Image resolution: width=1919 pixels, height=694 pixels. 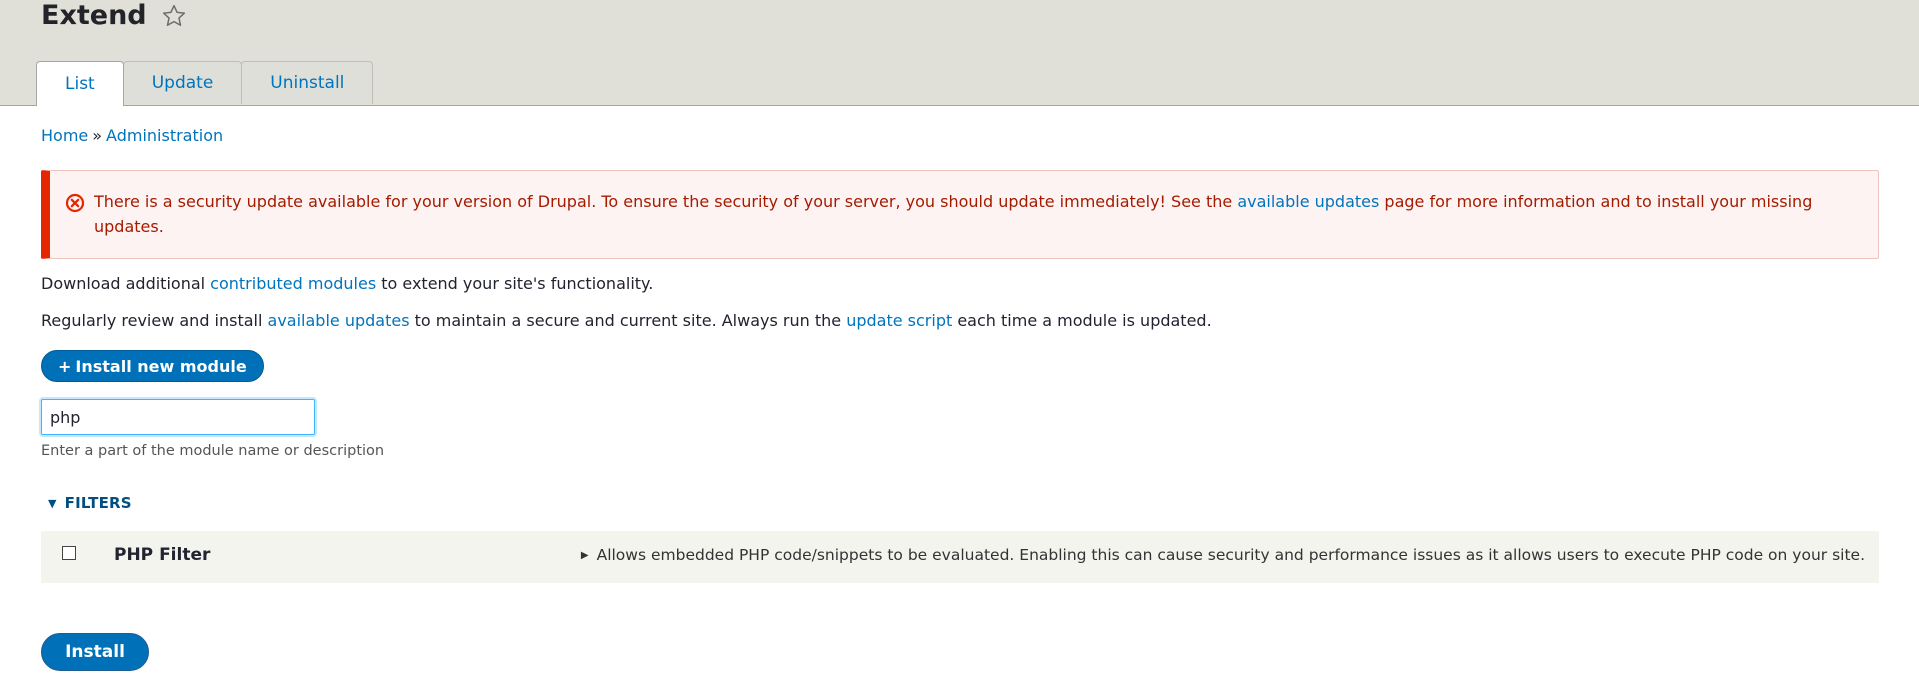 I want to click on tab-update: Update, so click(x=182, y=82).